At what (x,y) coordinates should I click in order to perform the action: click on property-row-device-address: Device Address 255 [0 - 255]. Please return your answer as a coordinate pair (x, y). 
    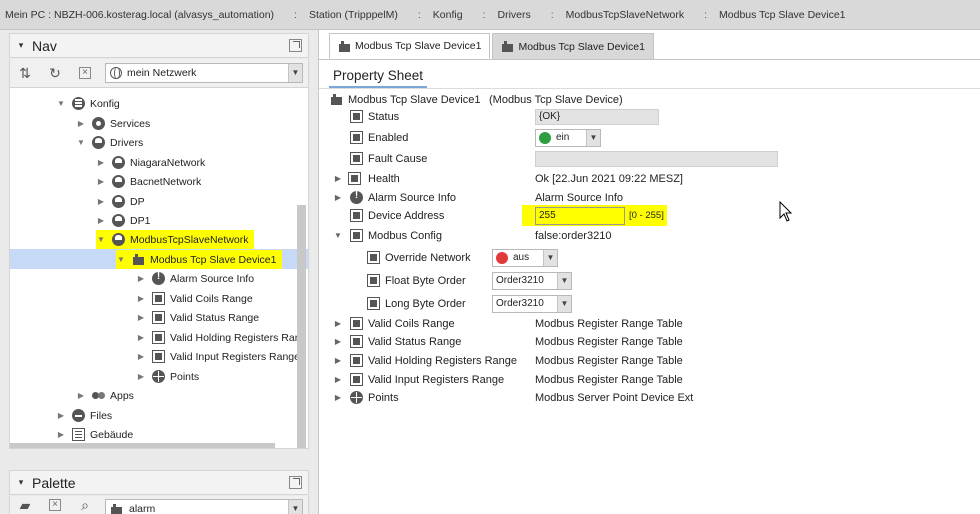
    Looking at the image, I should click on (649, 215).